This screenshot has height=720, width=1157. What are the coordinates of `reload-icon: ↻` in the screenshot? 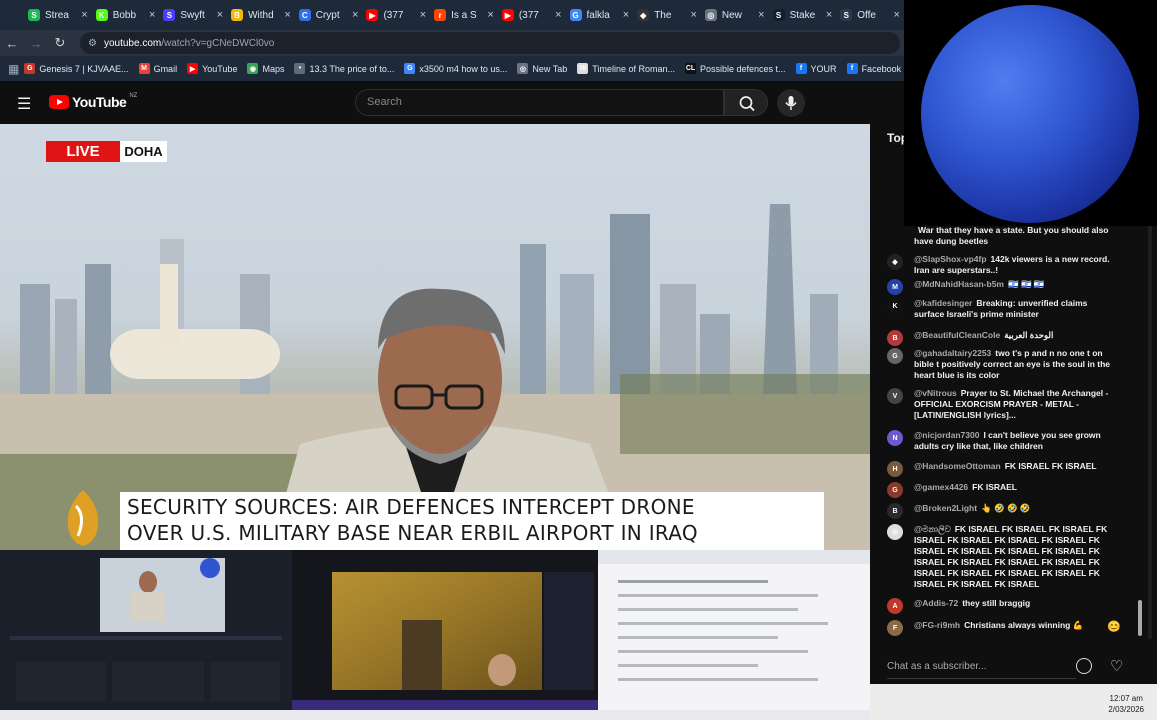 It's located at (60, 43).